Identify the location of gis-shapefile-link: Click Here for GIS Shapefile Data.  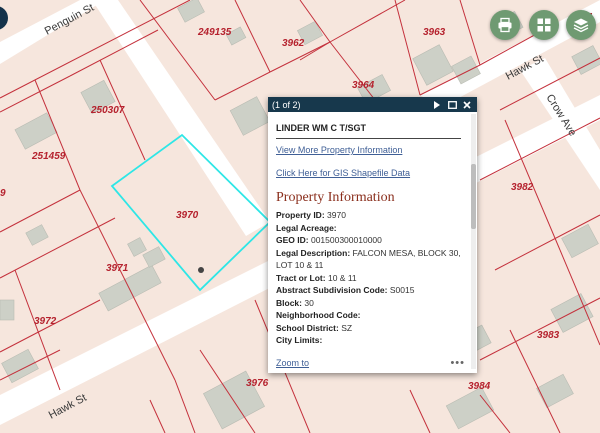
(368, 173).